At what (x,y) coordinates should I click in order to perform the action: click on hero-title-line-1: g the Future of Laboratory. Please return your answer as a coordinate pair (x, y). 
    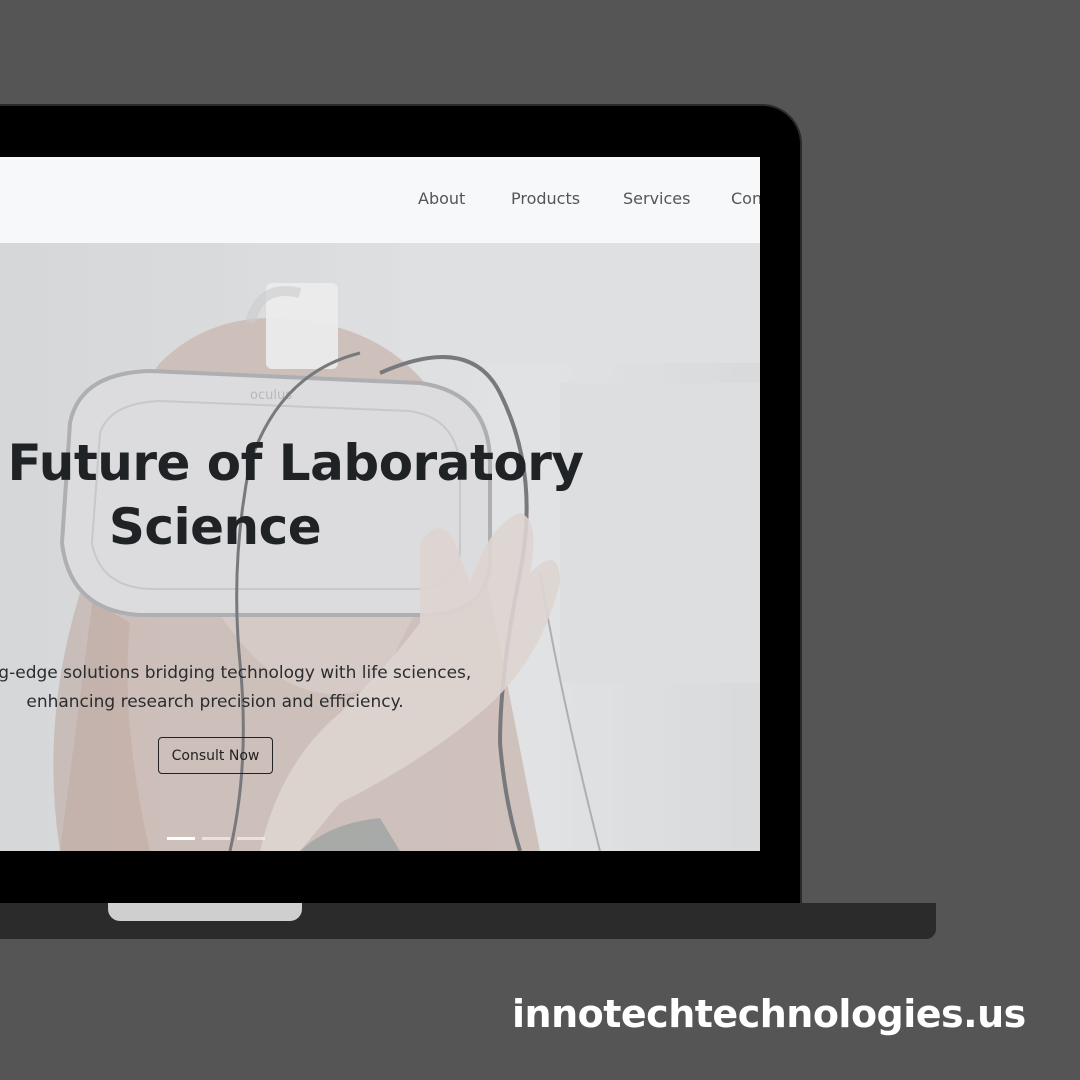
    Looking at the image, I should click on (292, 463).